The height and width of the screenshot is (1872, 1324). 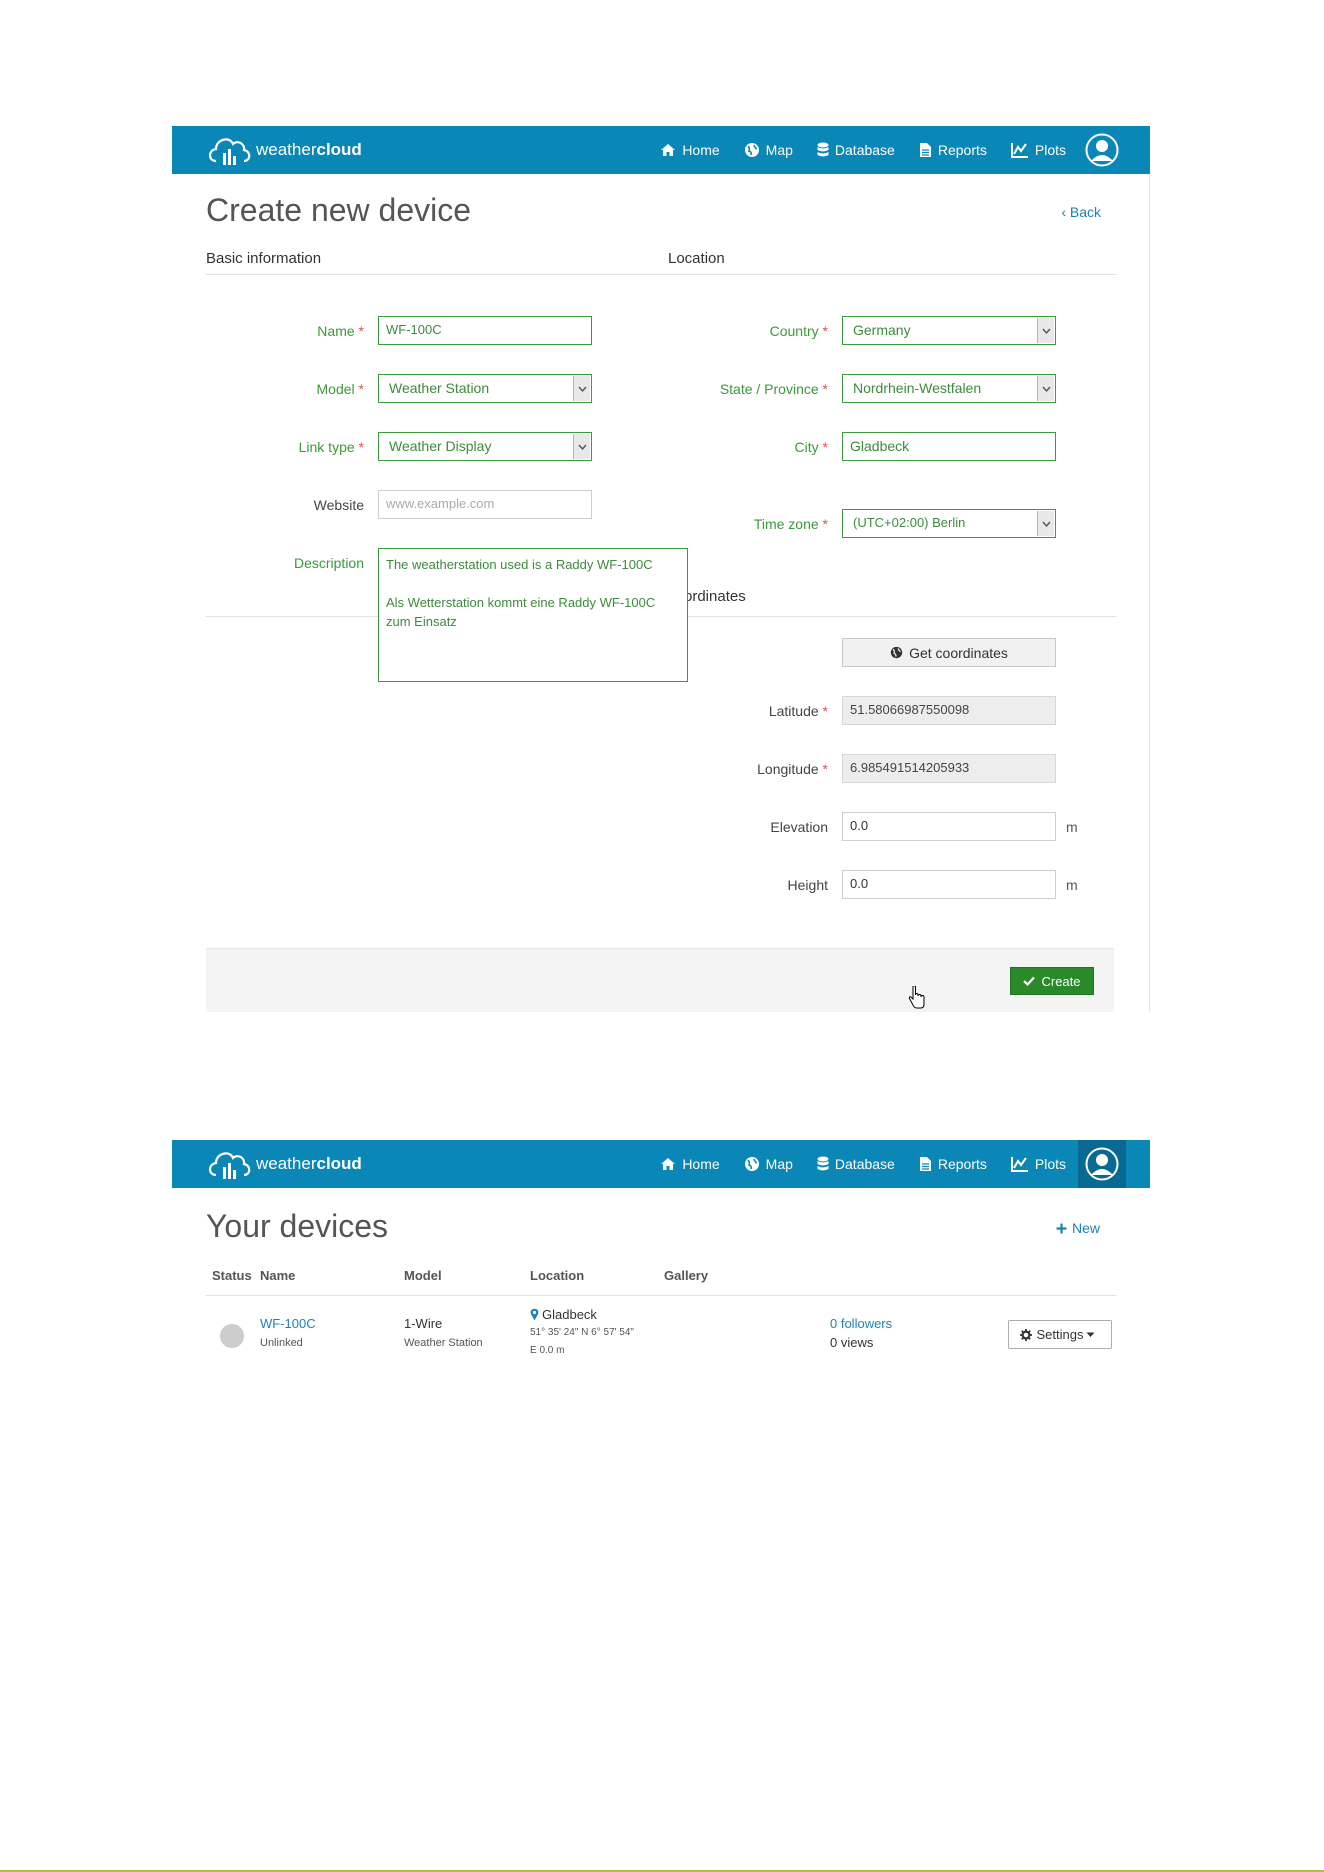 I want to click on table-header-divider, so click(x=661, y=1295).